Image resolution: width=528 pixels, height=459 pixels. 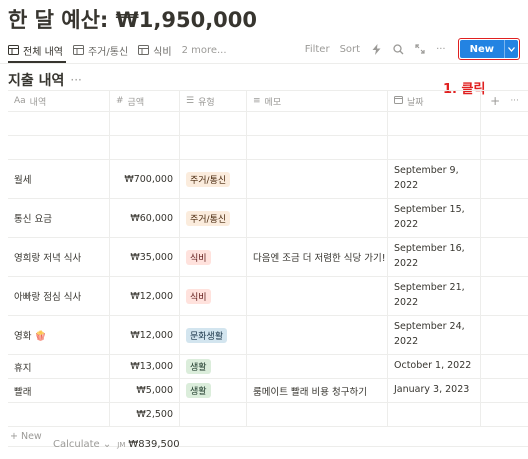 I want to click on new-button: New, so click(x=481, y=49).